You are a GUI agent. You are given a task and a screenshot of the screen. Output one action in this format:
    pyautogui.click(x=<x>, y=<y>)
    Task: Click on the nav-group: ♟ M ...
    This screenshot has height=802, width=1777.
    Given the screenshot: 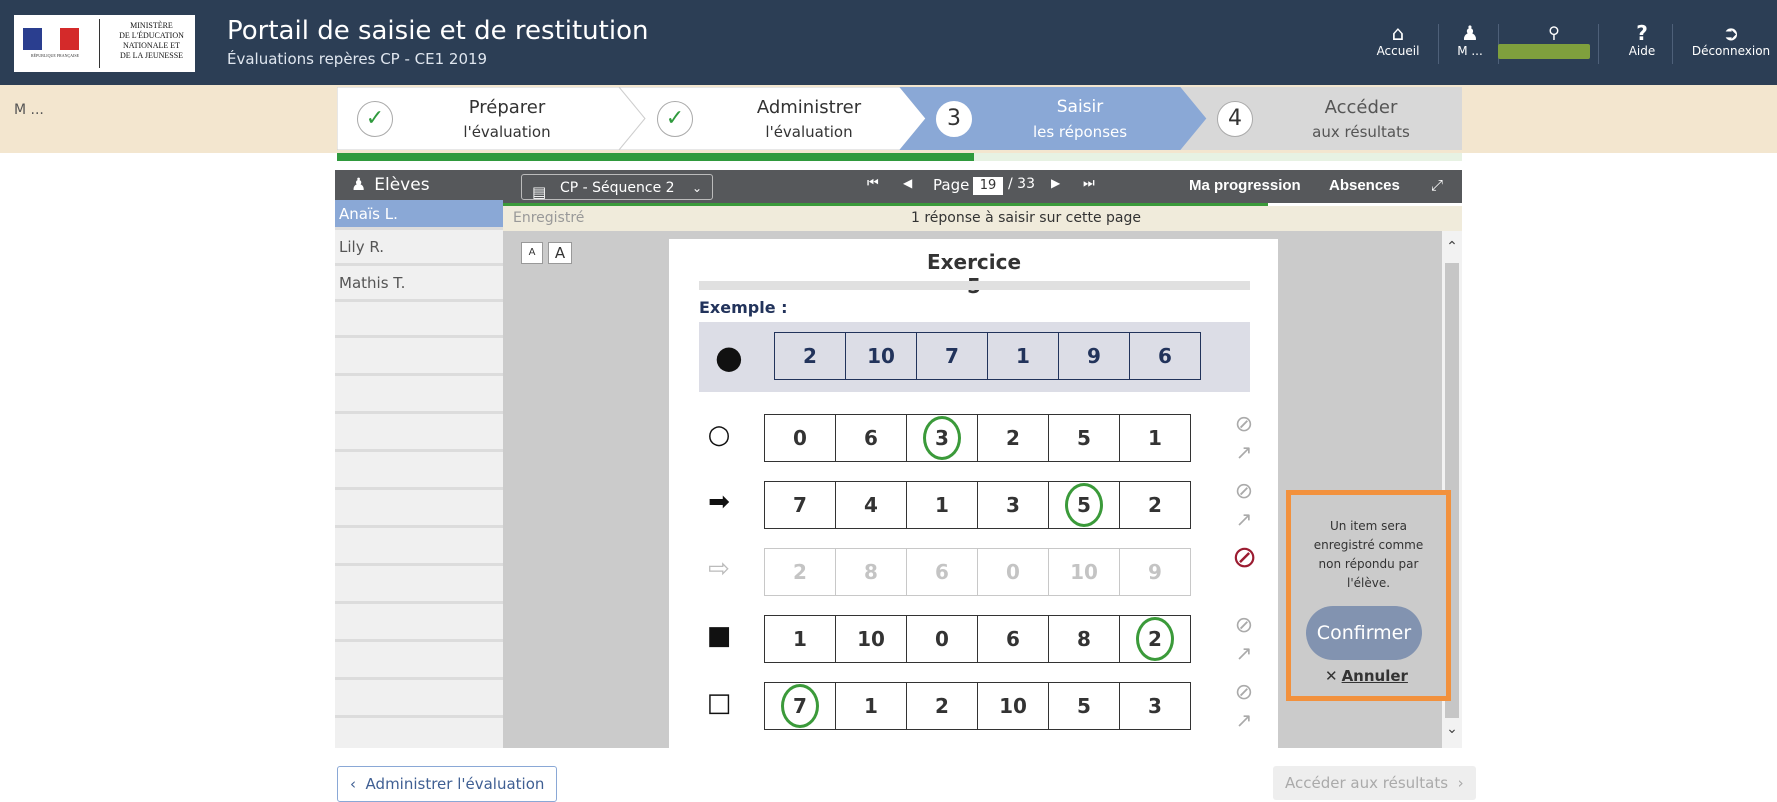 What is the action you would take?
    pyautogui.click(x=1470, y=40)
    